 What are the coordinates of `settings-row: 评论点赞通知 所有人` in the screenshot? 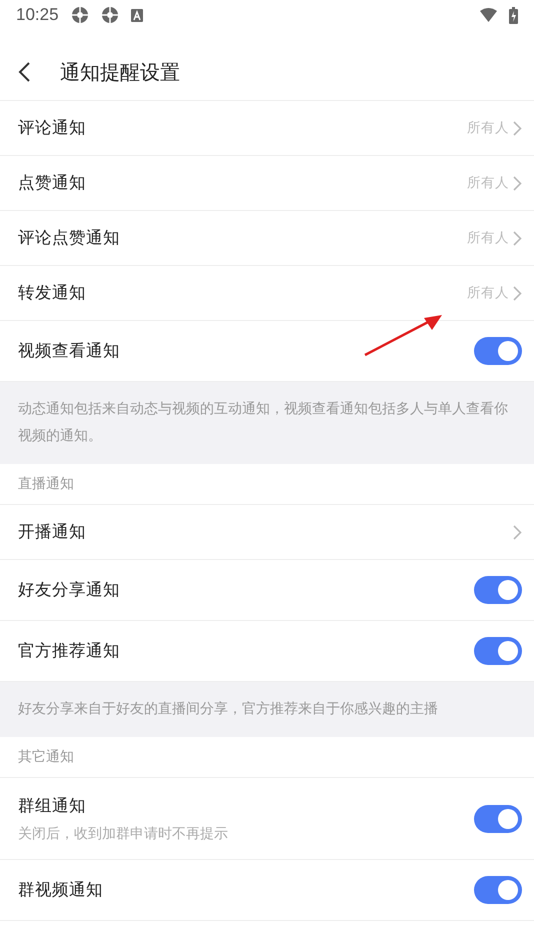 It's located at (267, 238).